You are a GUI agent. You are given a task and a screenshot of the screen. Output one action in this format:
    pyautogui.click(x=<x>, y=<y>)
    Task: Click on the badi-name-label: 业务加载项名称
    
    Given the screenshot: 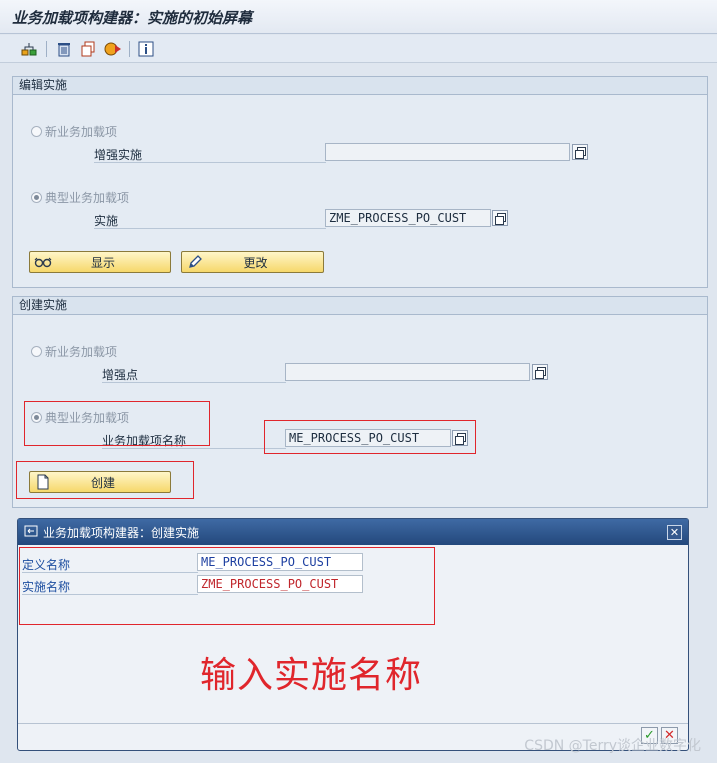 What is the action you would take?
    pyautogui.click(x=144, y=441)
    